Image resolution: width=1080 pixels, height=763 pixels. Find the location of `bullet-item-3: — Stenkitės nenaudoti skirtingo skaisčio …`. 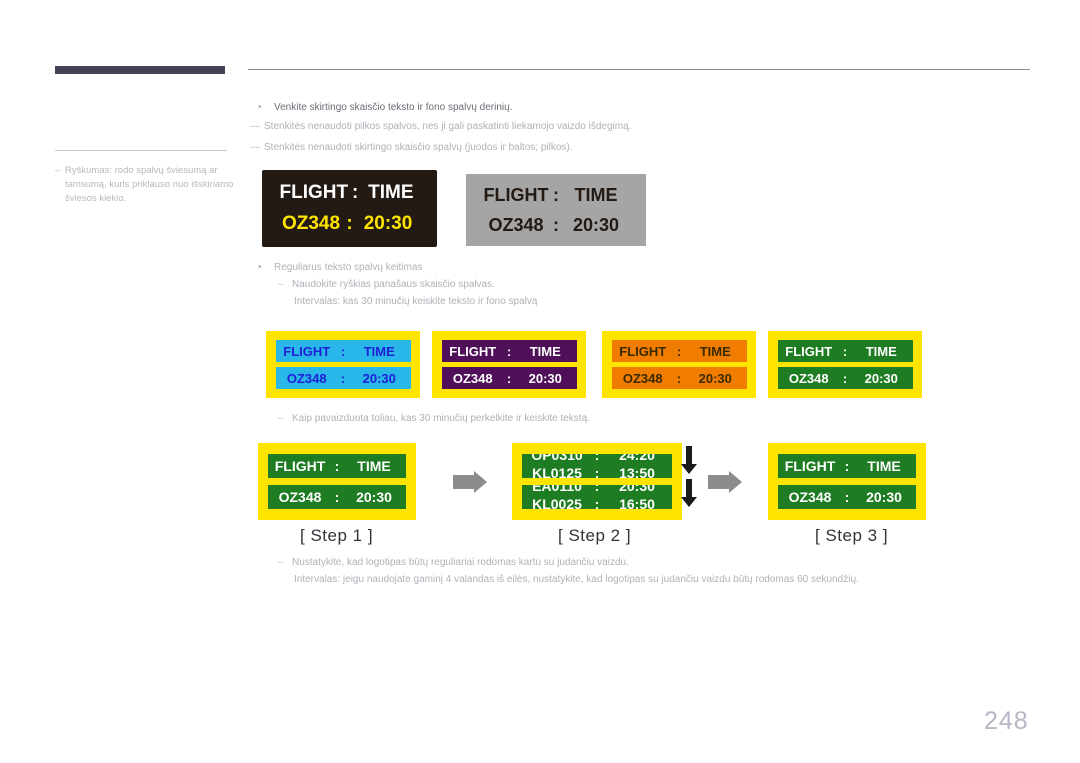

bullet-item-3: — Stenkitės nenaudoti skirtingo skaisčio … is located at coordinates (411, 148).